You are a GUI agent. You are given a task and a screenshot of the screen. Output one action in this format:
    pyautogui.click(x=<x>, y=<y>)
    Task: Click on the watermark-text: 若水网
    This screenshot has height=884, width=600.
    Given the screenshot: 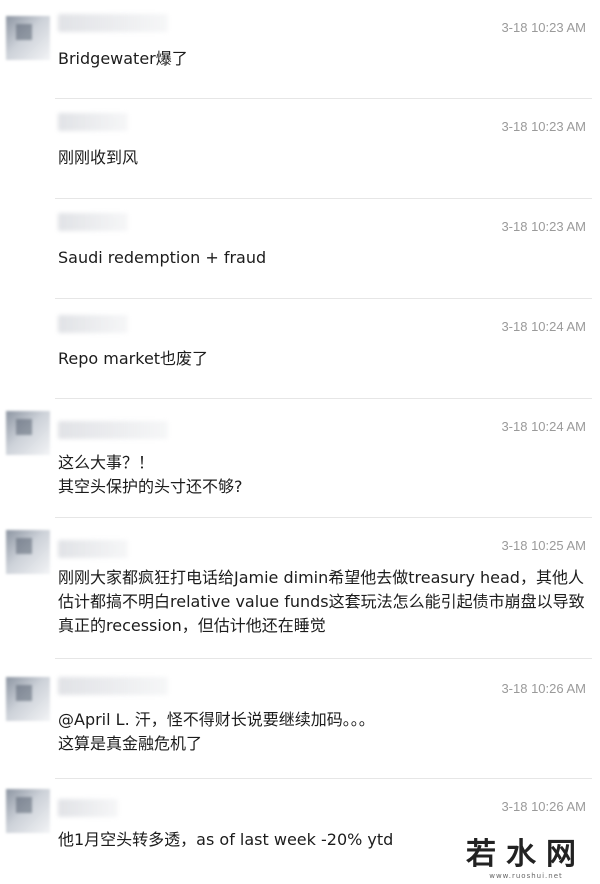 What is the action you would take?
    pyautogui.click(x=526, y=854)
    